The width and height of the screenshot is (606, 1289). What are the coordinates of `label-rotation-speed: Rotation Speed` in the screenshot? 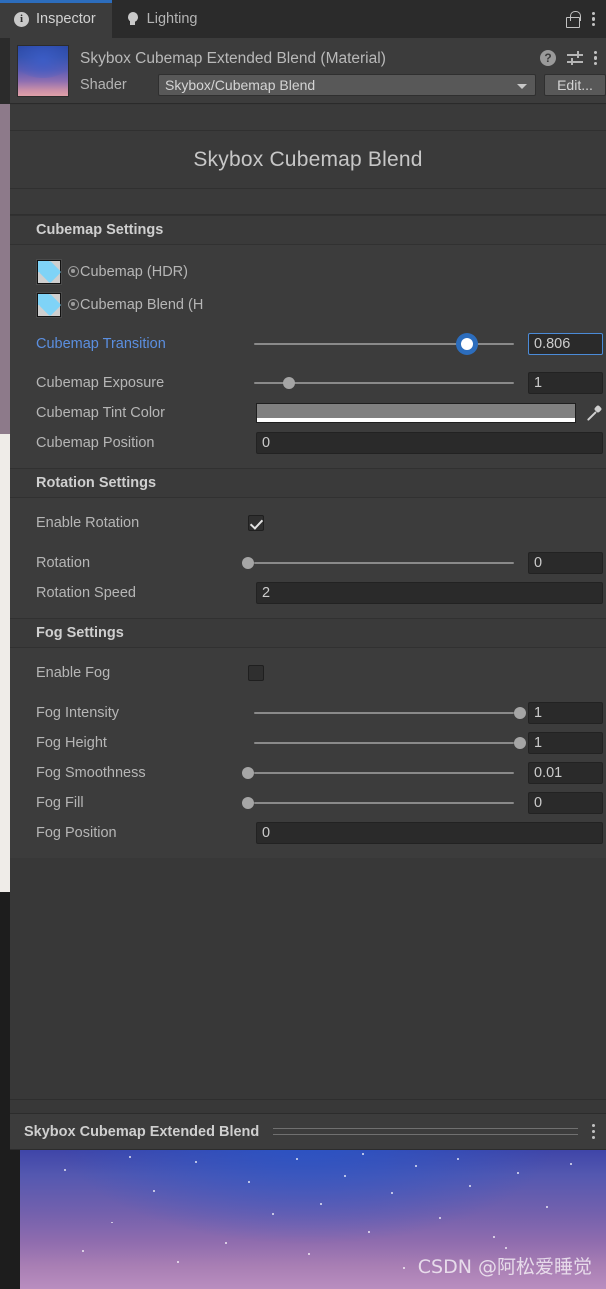 It's located at (86, 593).